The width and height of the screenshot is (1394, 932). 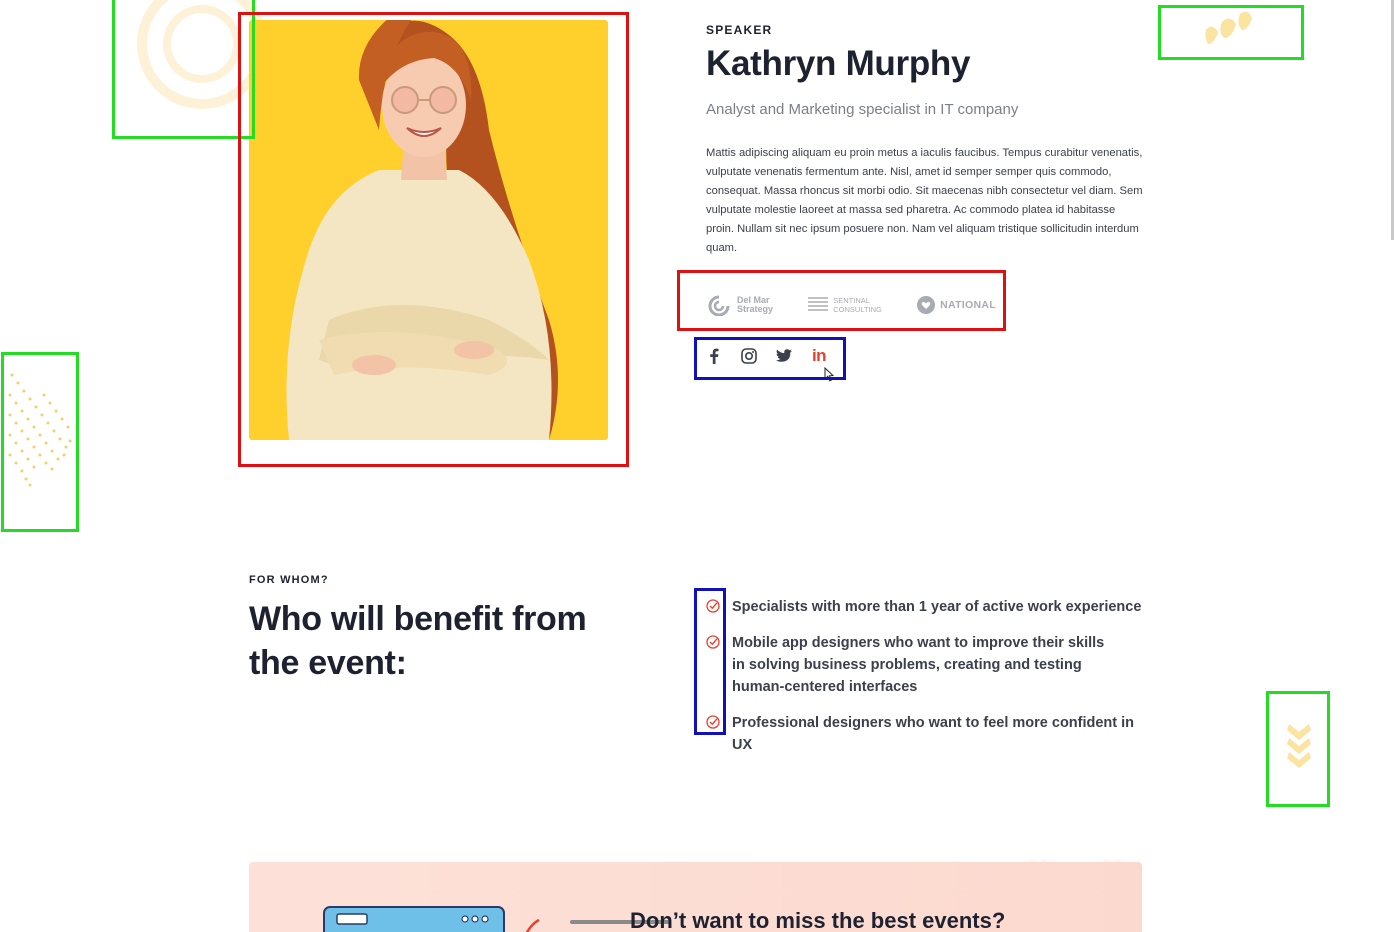 I want to click on speaker-eyebrow: SPEAKER, so click(x=739, y=30).